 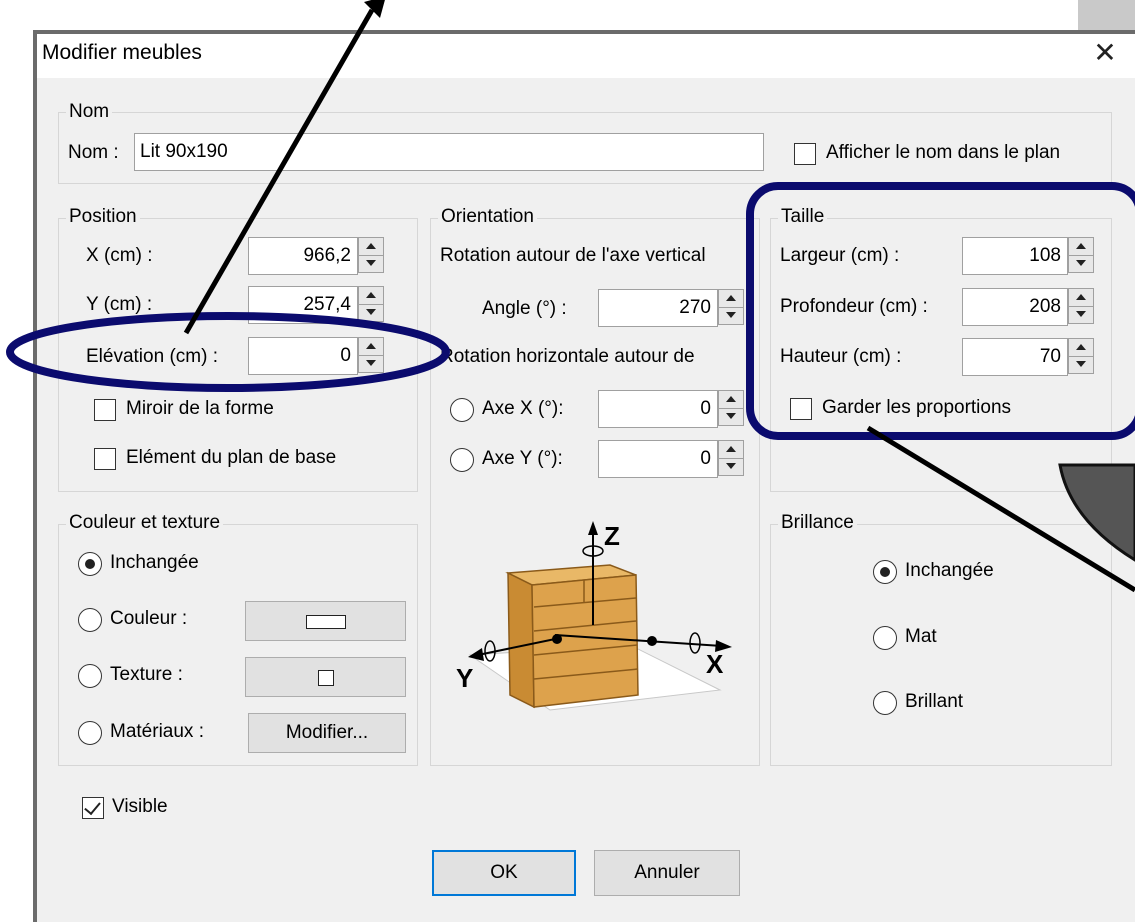 I want to click on annotation-arrow-up, so click(x=279, y=171).